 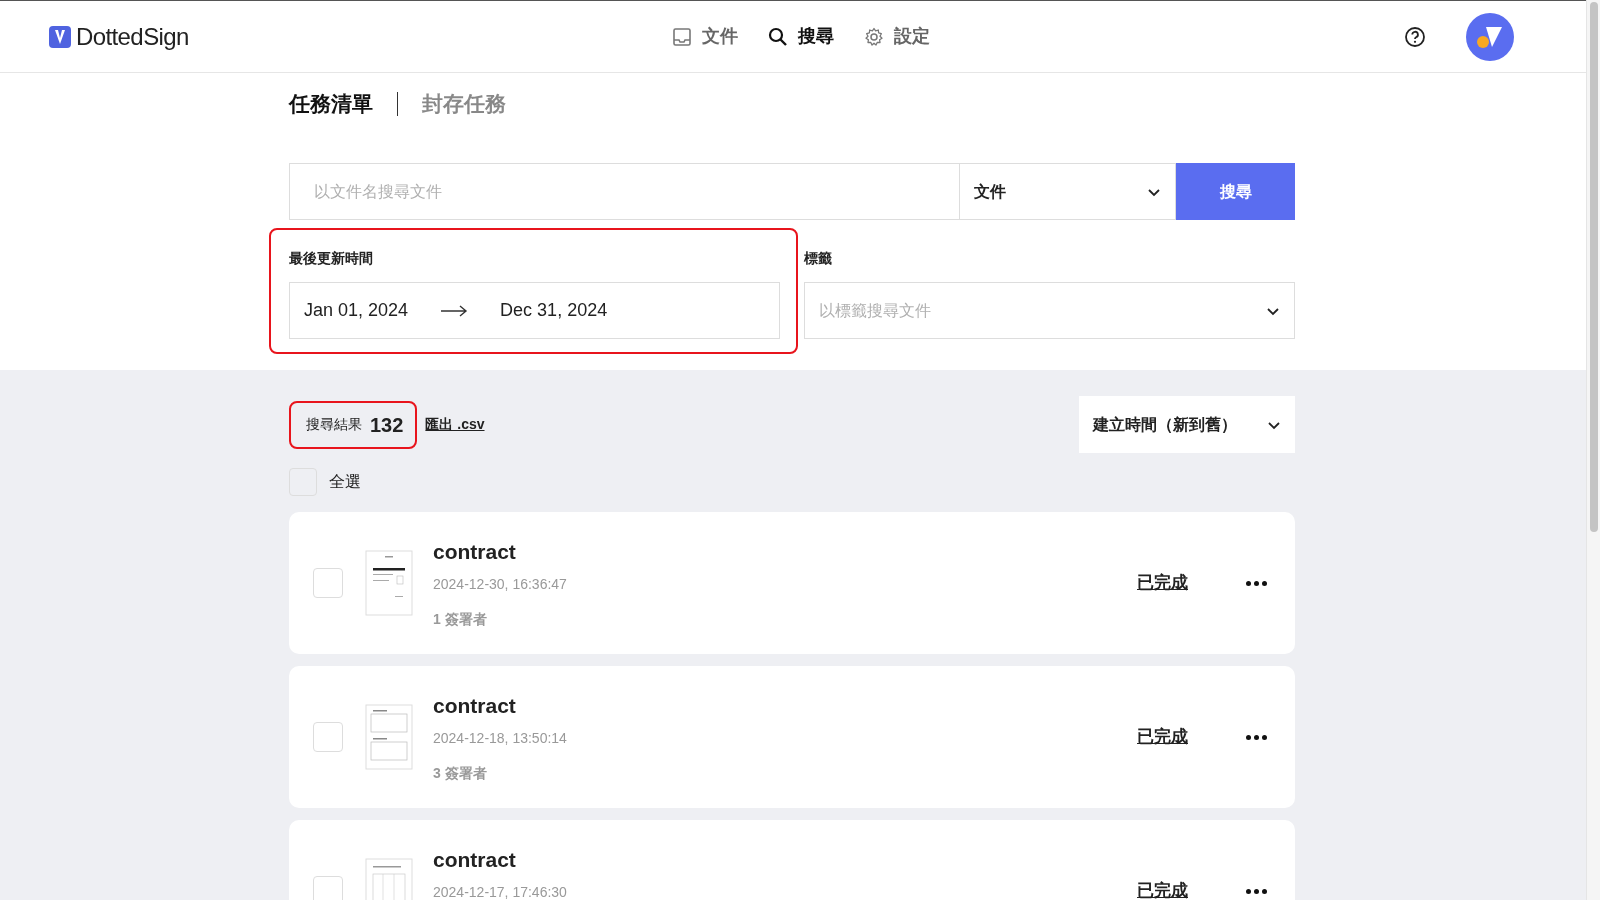 What do you see at coordinates (1415, 36) in the screenshot?
I see `help-icon` at bounding box center [1415, 36].